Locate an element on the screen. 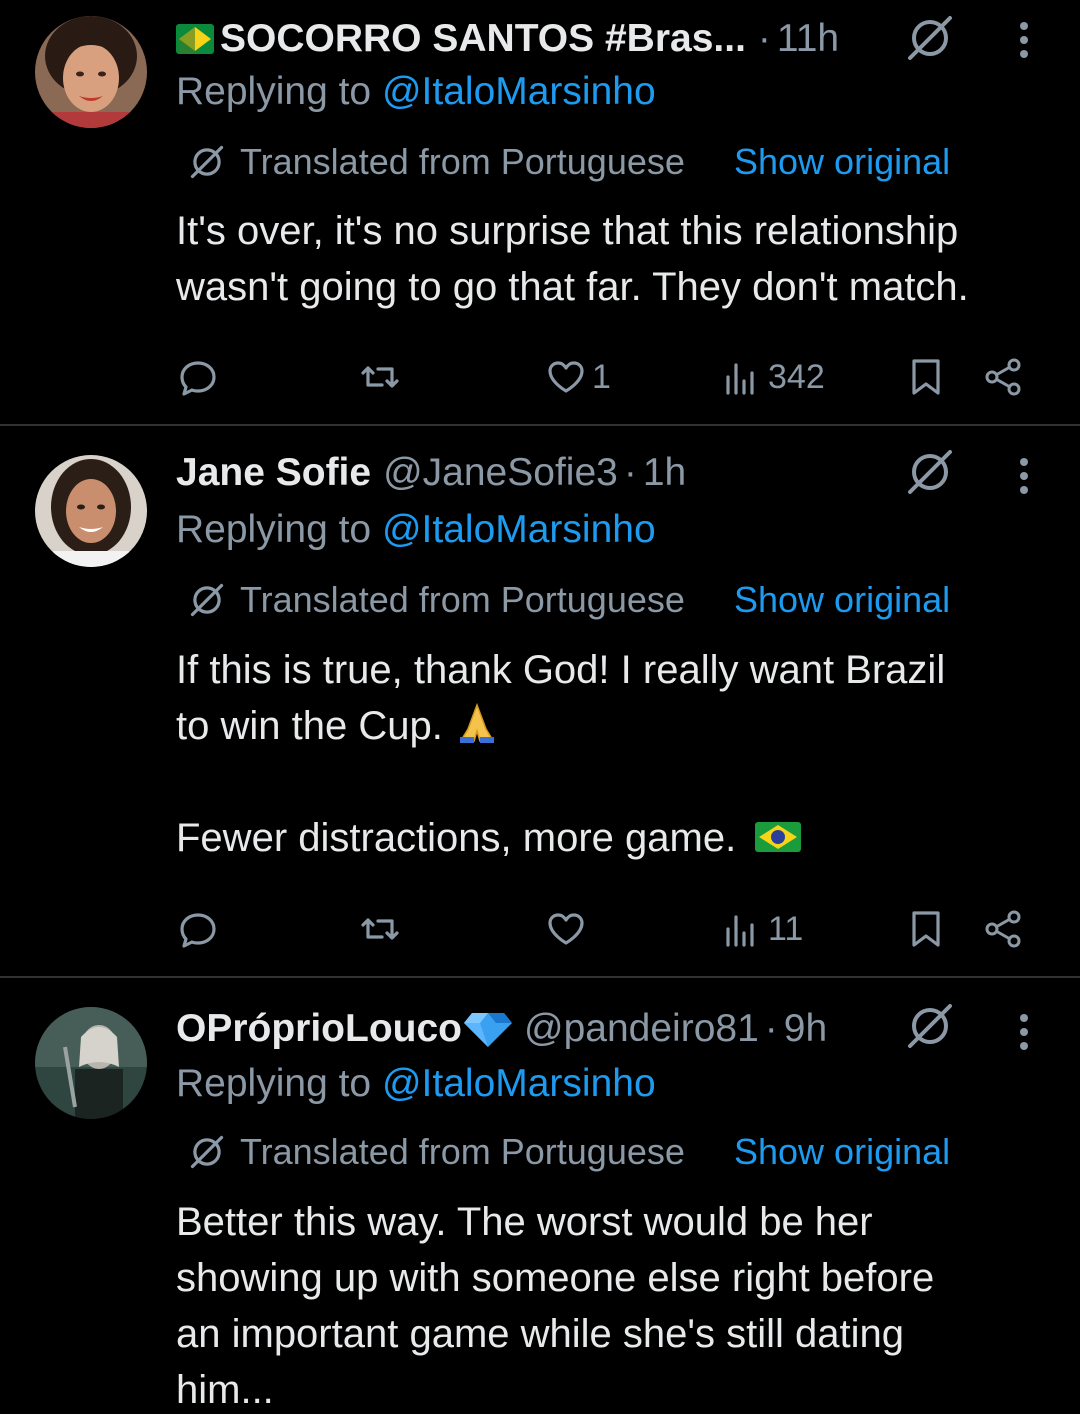  folded-hands-emoji-icon is located at coordinates (476, 722).